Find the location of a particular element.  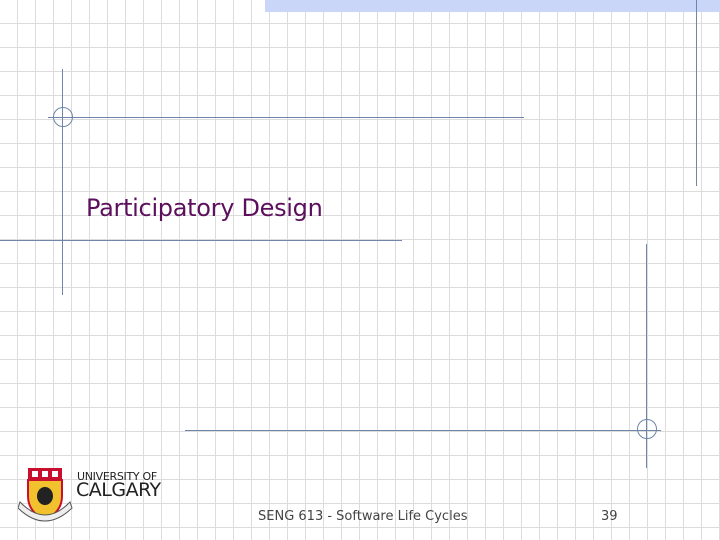

top-accent-band is located at coordinates (492, 6).